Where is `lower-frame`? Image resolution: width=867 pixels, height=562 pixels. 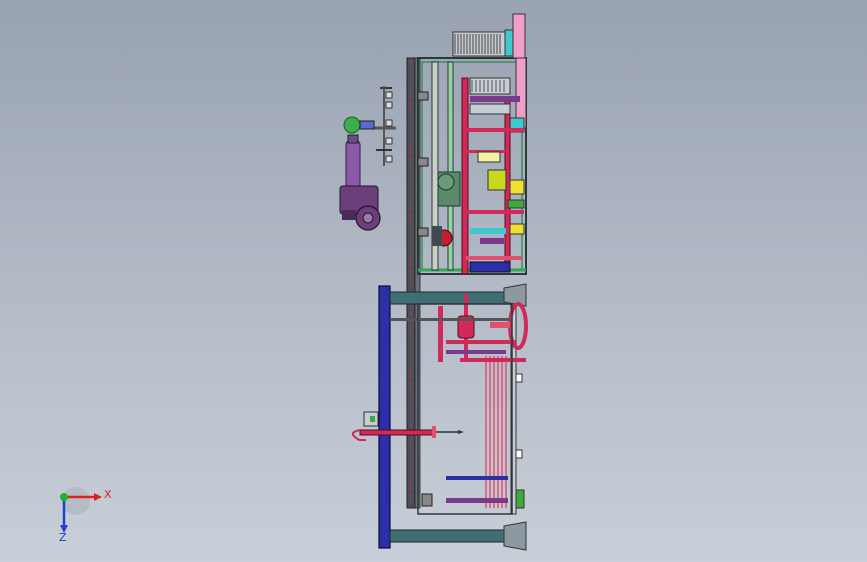 lower-frame is located at coordinates (453, 417).